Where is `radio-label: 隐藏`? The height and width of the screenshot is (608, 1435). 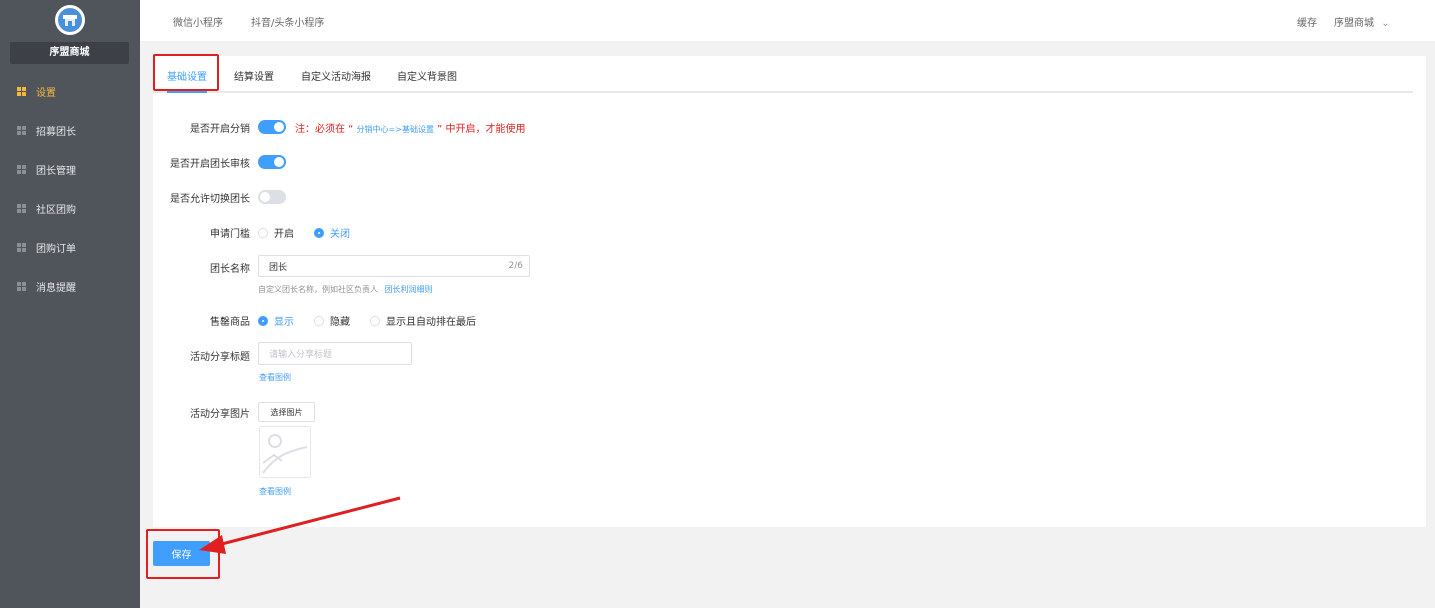
radio-label: 隐藏 is located at coordinates (340, 322).